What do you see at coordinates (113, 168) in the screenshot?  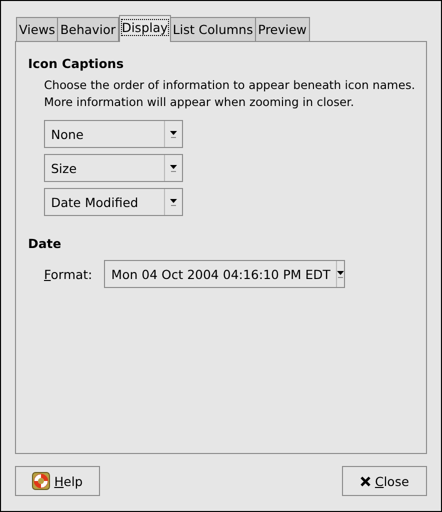 I see `caption-dropdown: Size` at bounding box center [113, 168].